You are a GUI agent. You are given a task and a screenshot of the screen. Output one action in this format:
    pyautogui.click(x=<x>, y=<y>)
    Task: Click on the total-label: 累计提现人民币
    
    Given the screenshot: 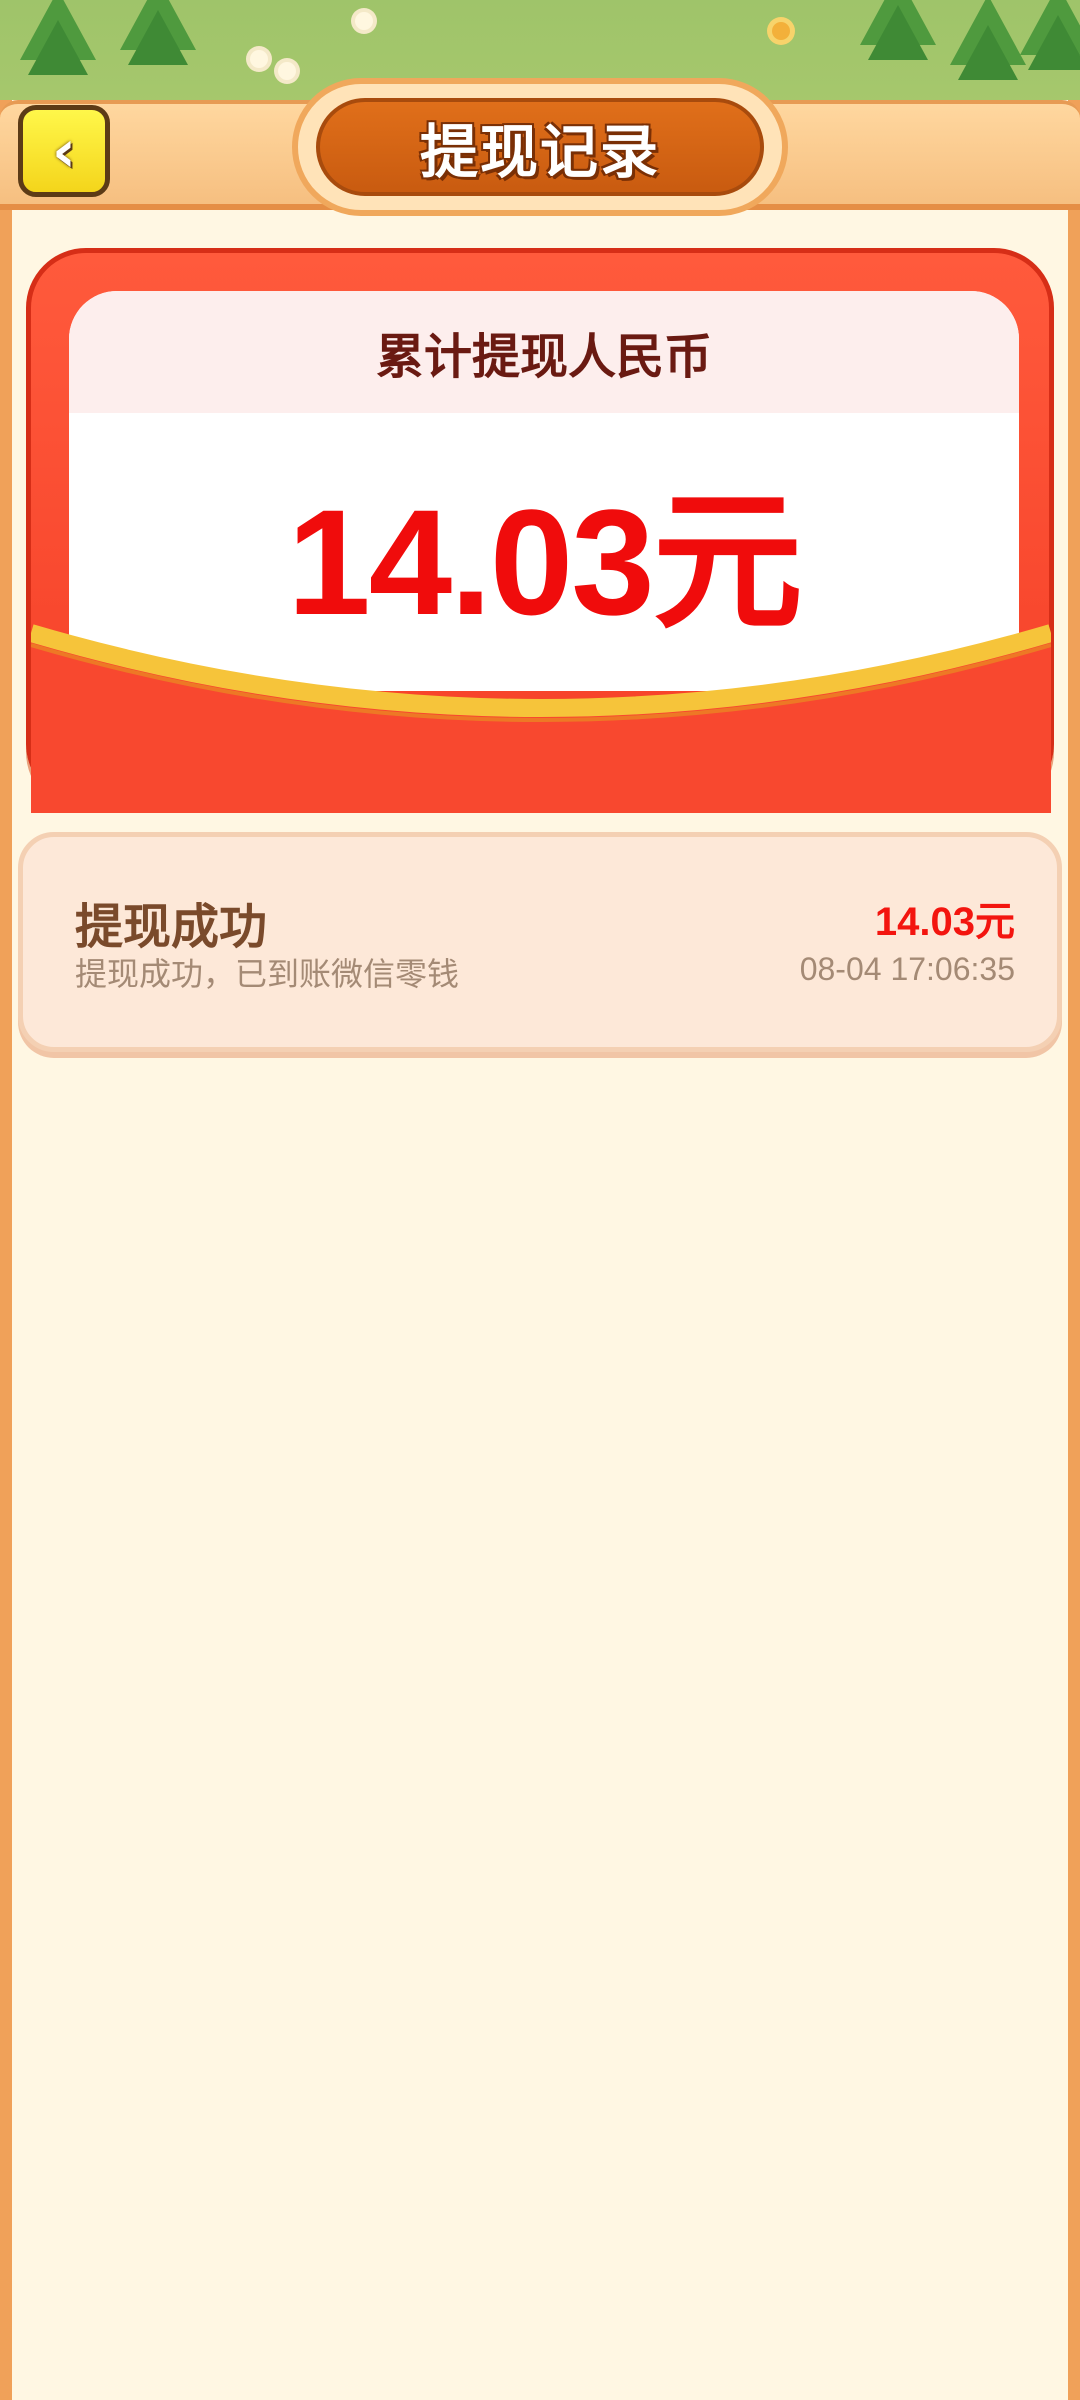 What is the action you would take?
    pyautogui.click(x=543, y=357)
    